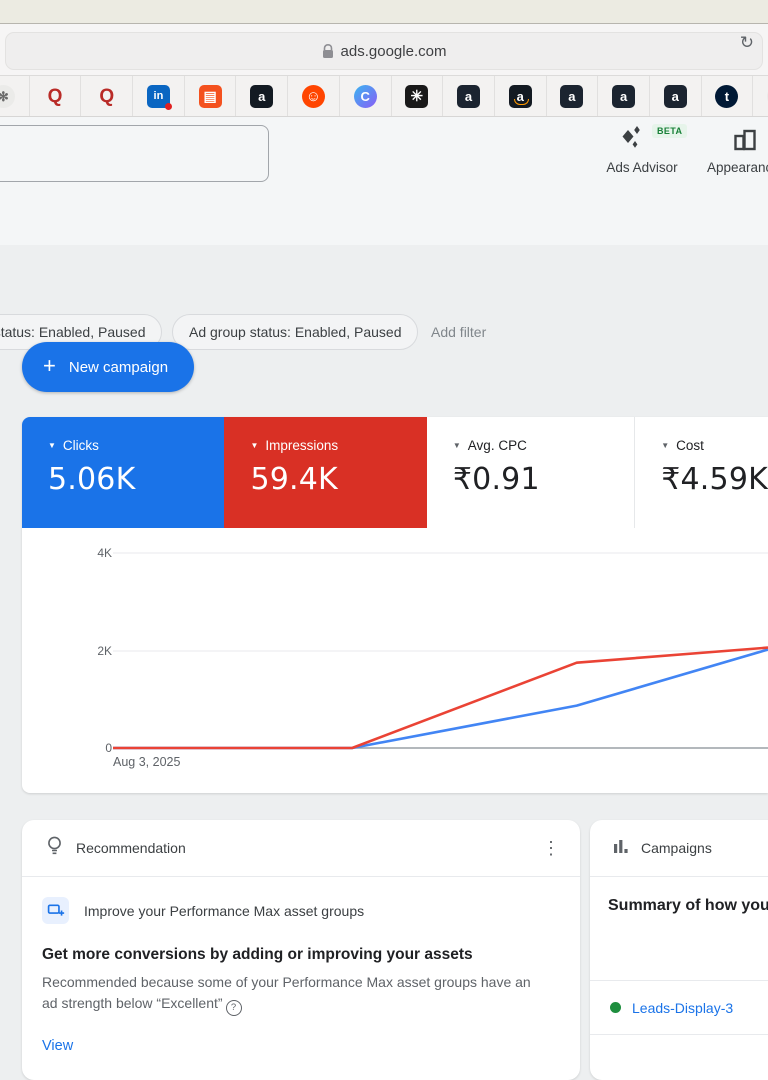 This screenshot has height=1080, width=768. I want to click on amazon-smile-arc, so click(521, 101).